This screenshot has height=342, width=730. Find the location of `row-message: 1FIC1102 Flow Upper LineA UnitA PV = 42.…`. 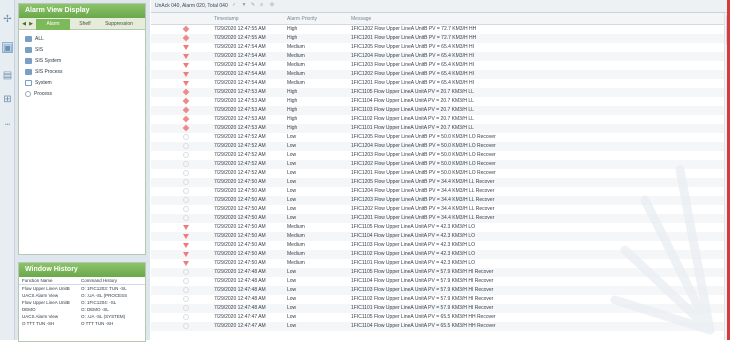

row-message: 1FIC1102 Flow Upper LineA UnitA PV = 42.… is located at coordinates (413, 254).